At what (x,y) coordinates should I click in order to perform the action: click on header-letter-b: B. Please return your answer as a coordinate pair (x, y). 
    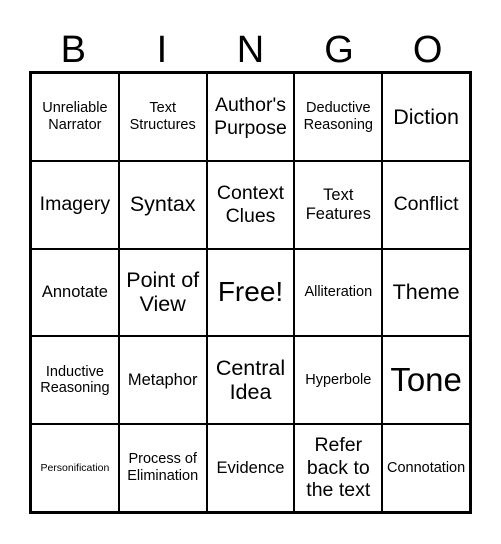
    Looking at the image, I should click on (73, 50).